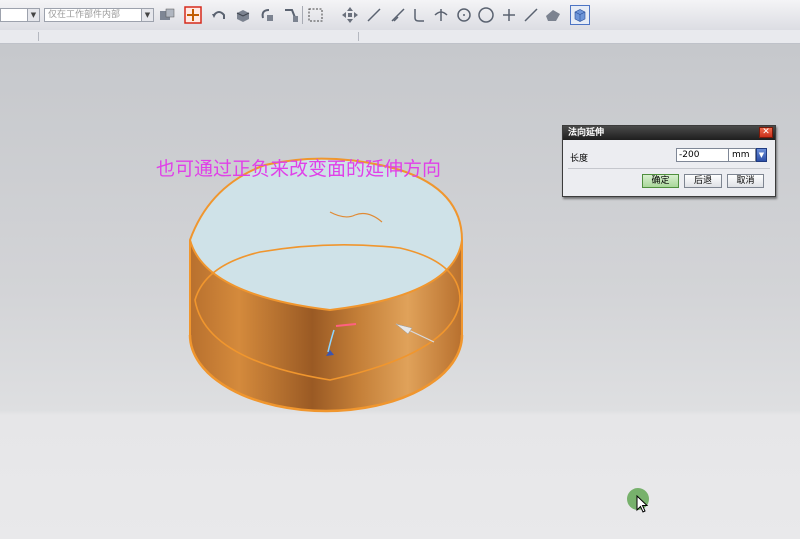  What do you see at coordinates (486, 15) in the screenshot?
I see `circle-outline-icon` at bounding box center [486, 15].